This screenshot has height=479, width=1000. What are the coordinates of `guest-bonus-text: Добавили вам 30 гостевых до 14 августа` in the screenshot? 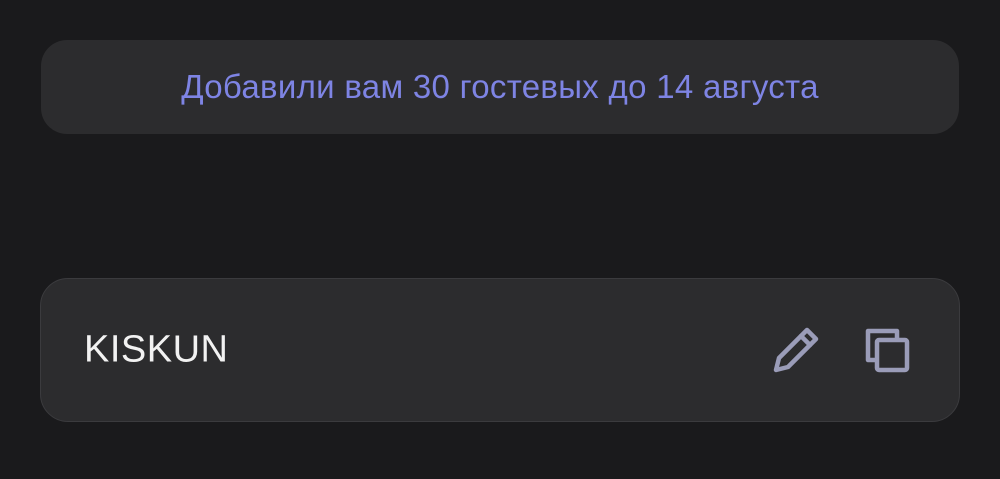 It's located at (500, 86).